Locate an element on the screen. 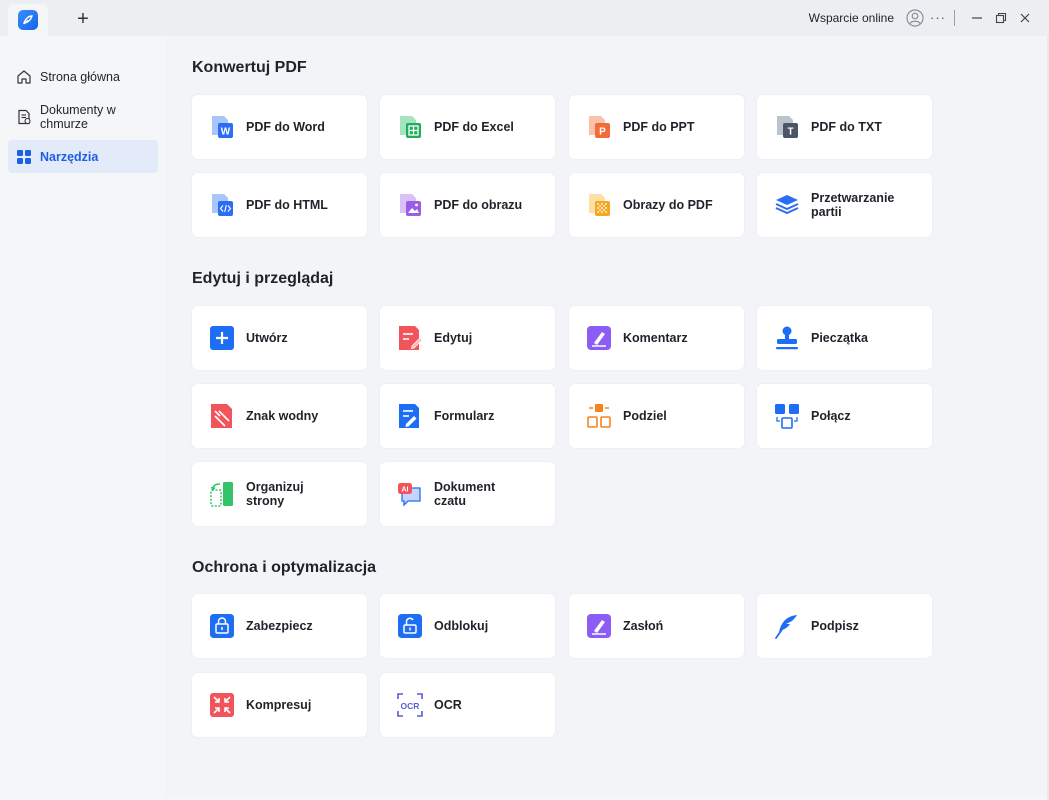 The width and height of the screenshot is (1049, 800). tool-card-merge: Połącz is located at coordinates (844, 416).